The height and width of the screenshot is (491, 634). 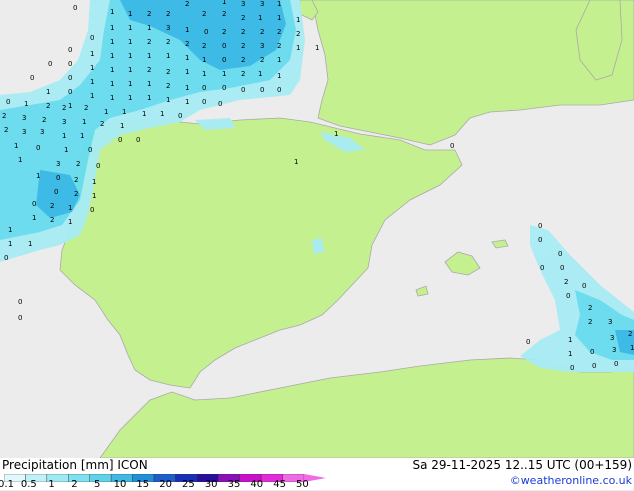 What do you see at coordinates (571, 480) in the screenshot?
I see `credit-link: ©weatheronline.co.uk` at bounding box center [571, 480].